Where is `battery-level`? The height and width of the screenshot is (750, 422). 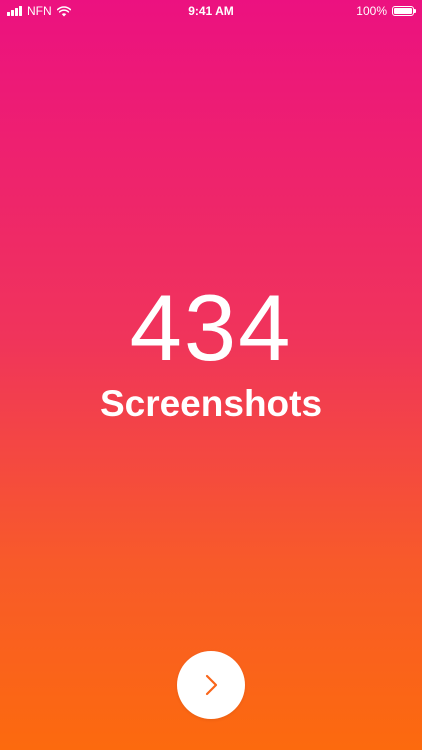 battery-level is located at coordinates (403, 11).